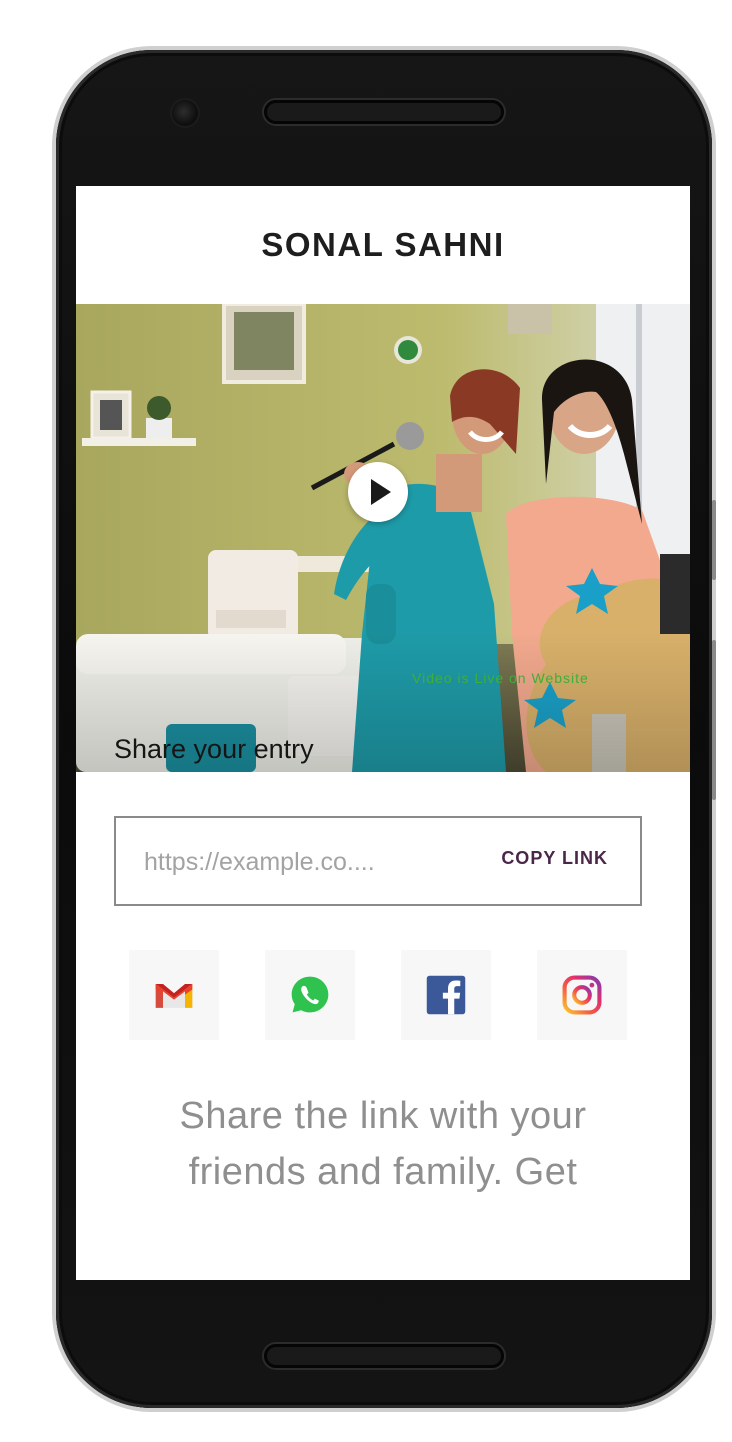  I want to click on share-entry-caption: Share your entry, so click(214, 749).